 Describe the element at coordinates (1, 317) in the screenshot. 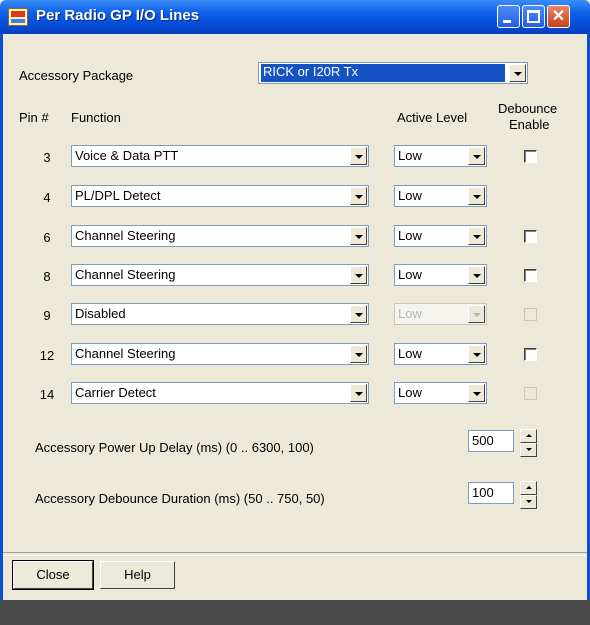

I see `window-frame-left` at that location.